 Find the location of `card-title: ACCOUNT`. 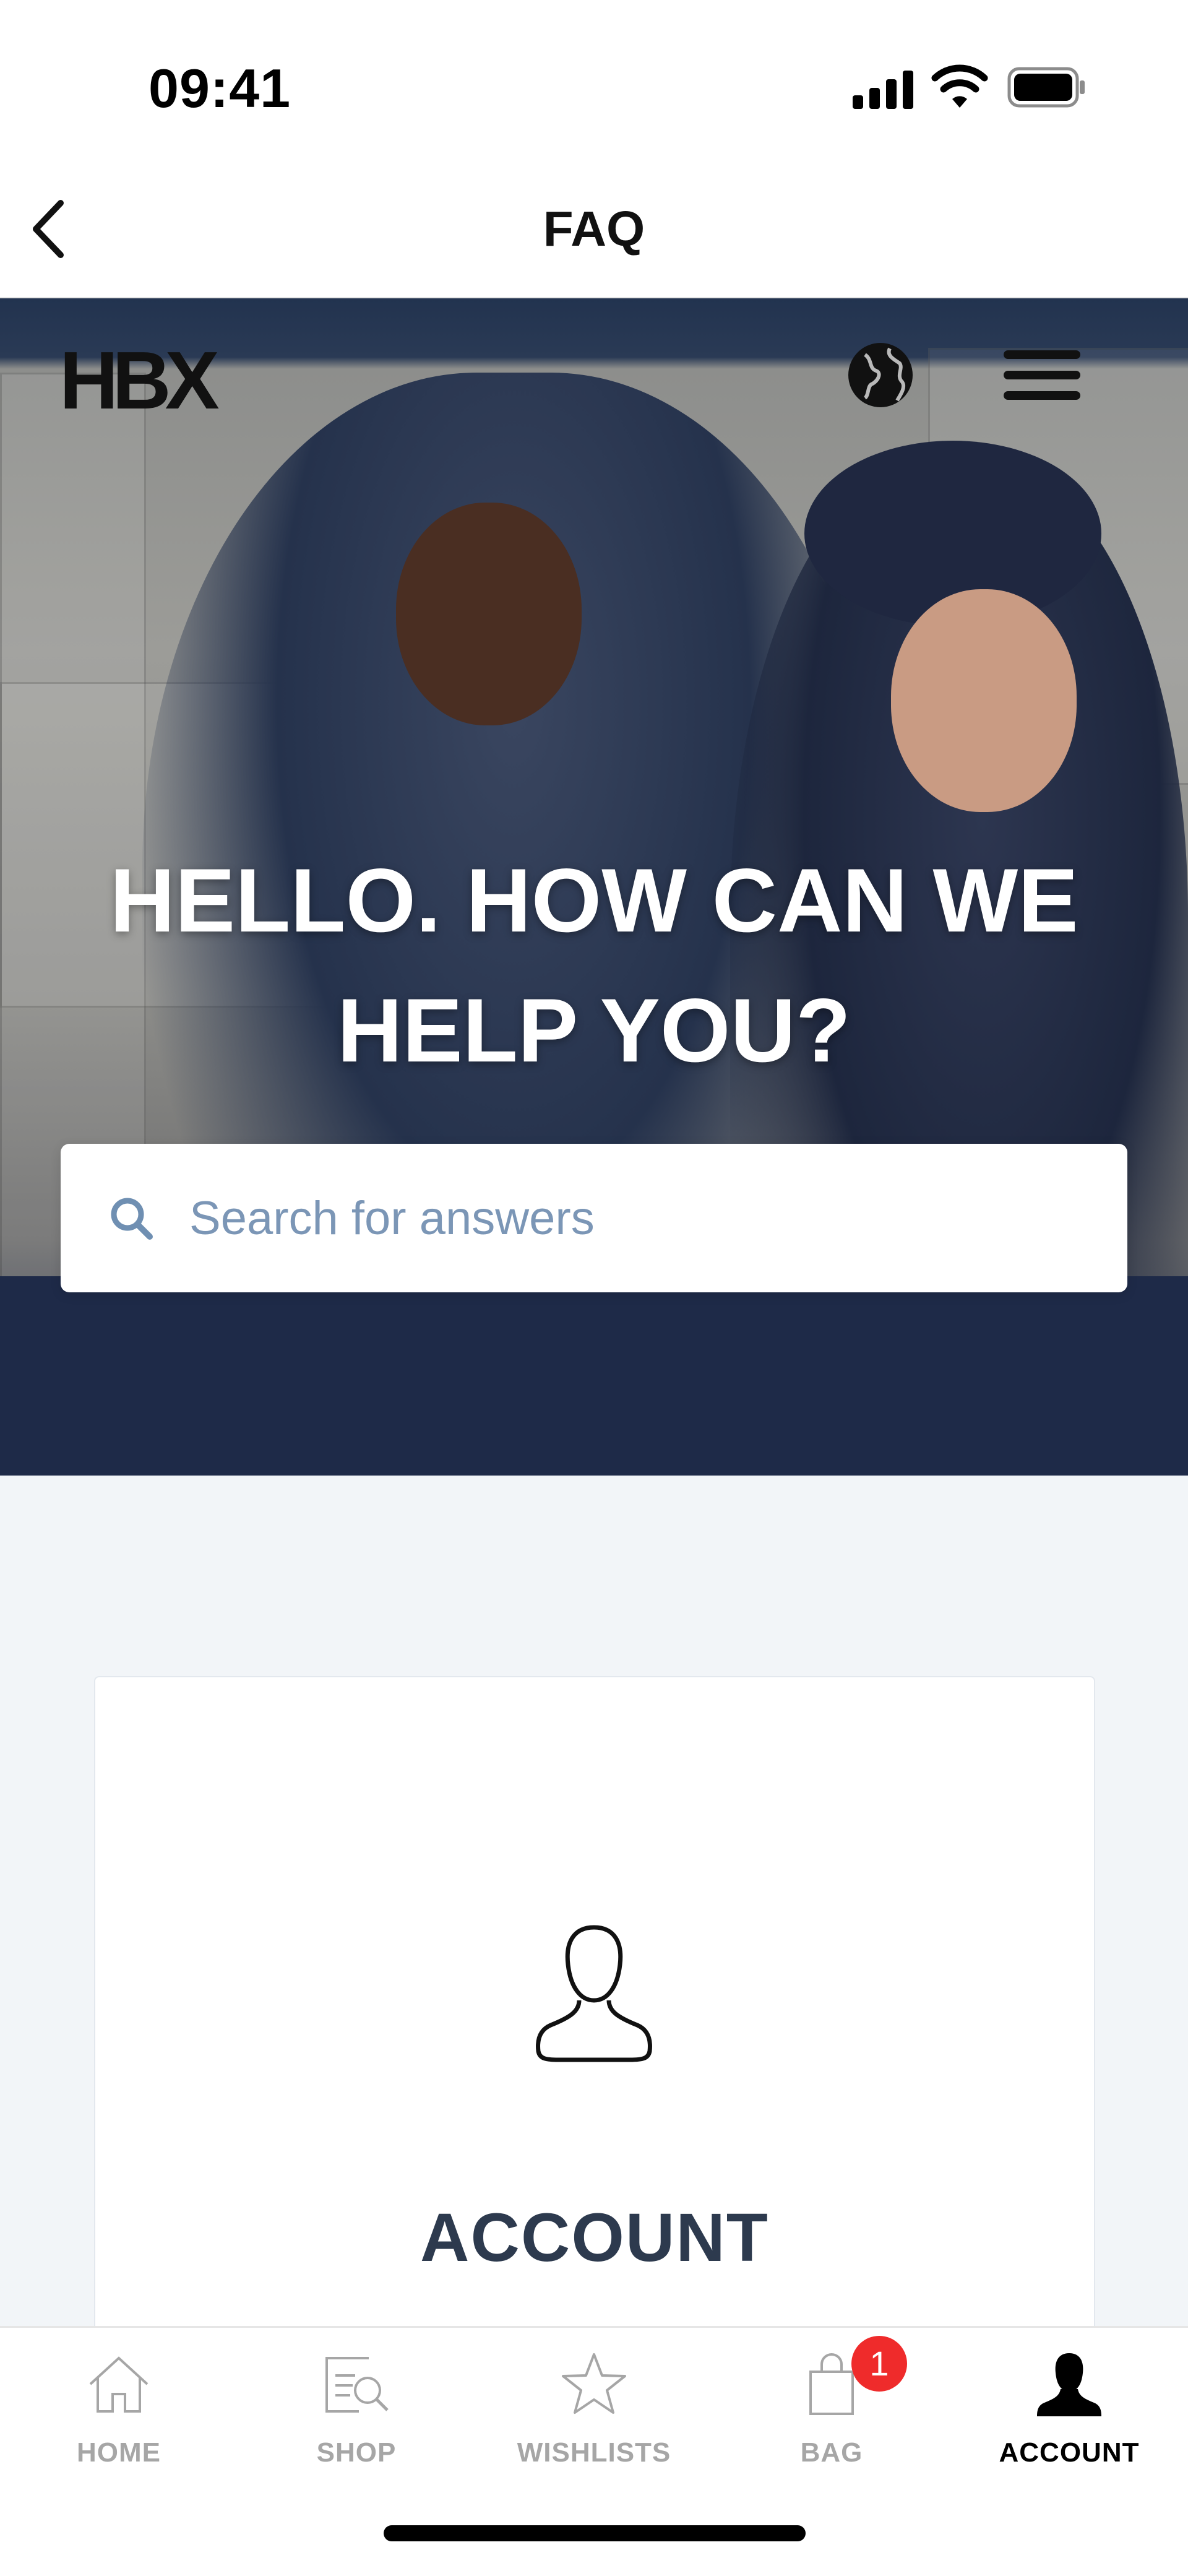

card-title: ACCOUNT is located at coordinates (594, 2238).